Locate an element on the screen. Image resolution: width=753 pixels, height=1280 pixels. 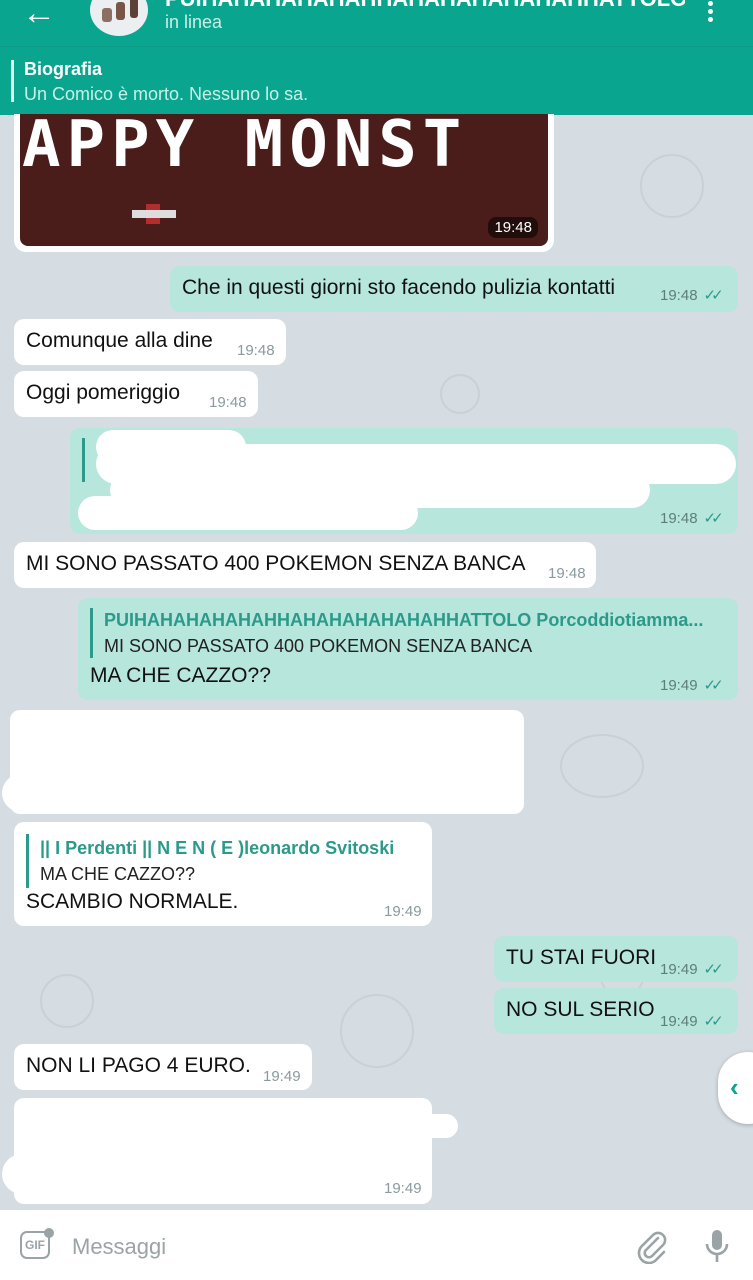
message-incoming: NON LI PAGO 4 EURO. 19:49 is located at coordinates (163, 1067).